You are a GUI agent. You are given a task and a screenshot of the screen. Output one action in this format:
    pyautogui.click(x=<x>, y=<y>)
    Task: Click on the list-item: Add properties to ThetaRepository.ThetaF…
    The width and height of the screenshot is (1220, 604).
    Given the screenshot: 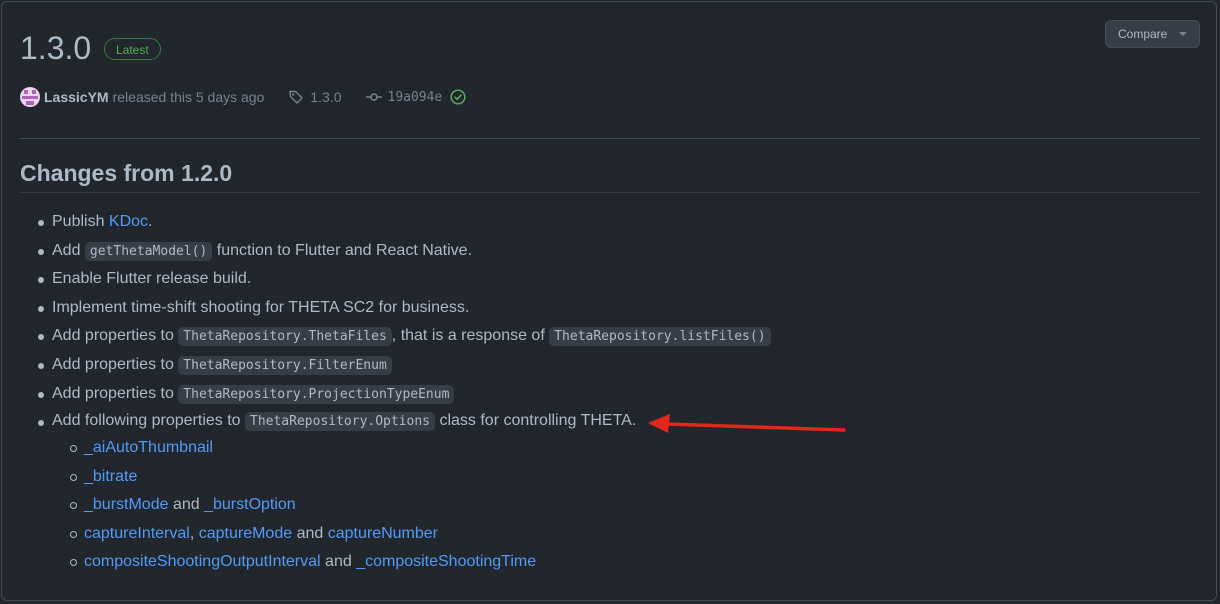 What is the action you would take?
    pyautogui.click(x=395, y=336)
    